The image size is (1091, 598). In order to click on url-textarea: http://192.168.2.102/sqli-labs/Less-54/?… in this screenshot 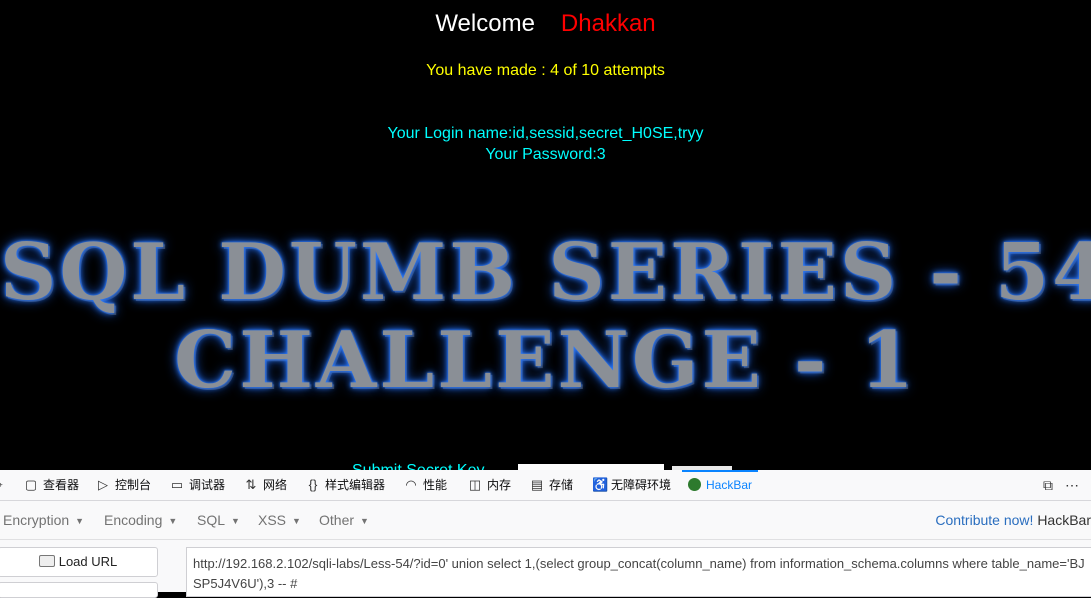, I will do `click(638, 572)`.